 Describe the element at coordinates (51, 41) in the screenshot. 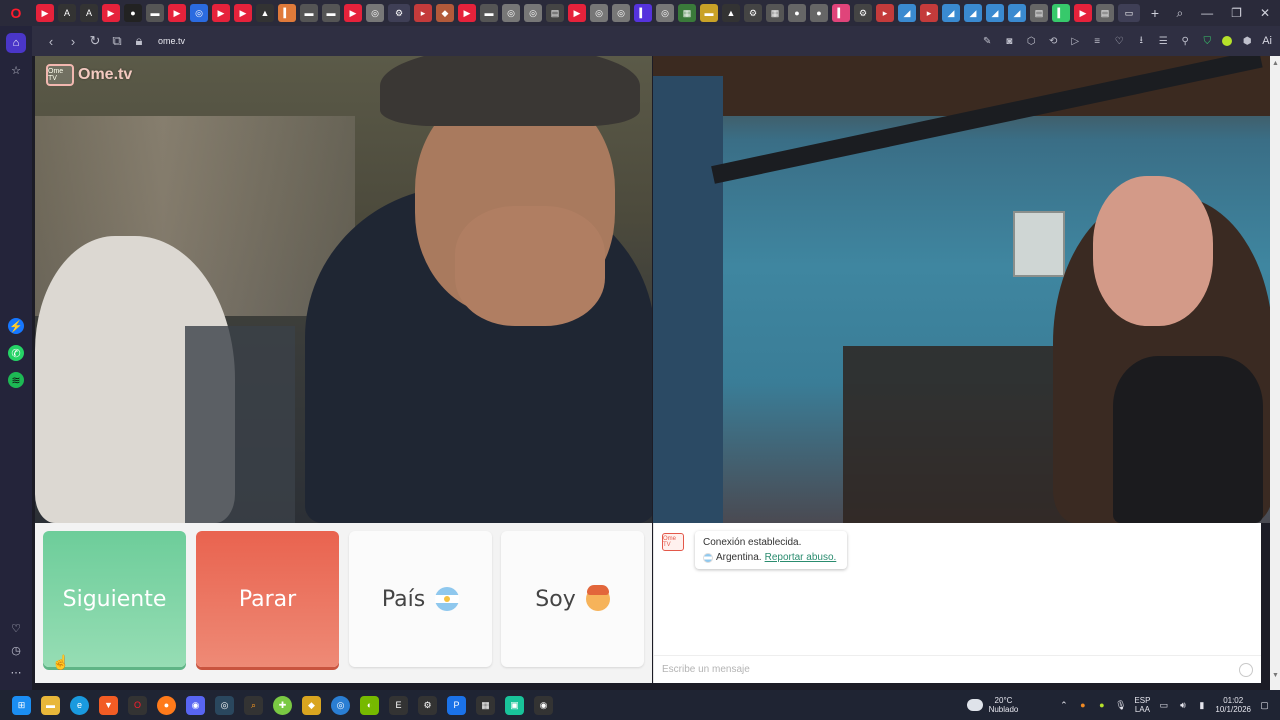

I see `back-arrow-icon: ‹` at that location.